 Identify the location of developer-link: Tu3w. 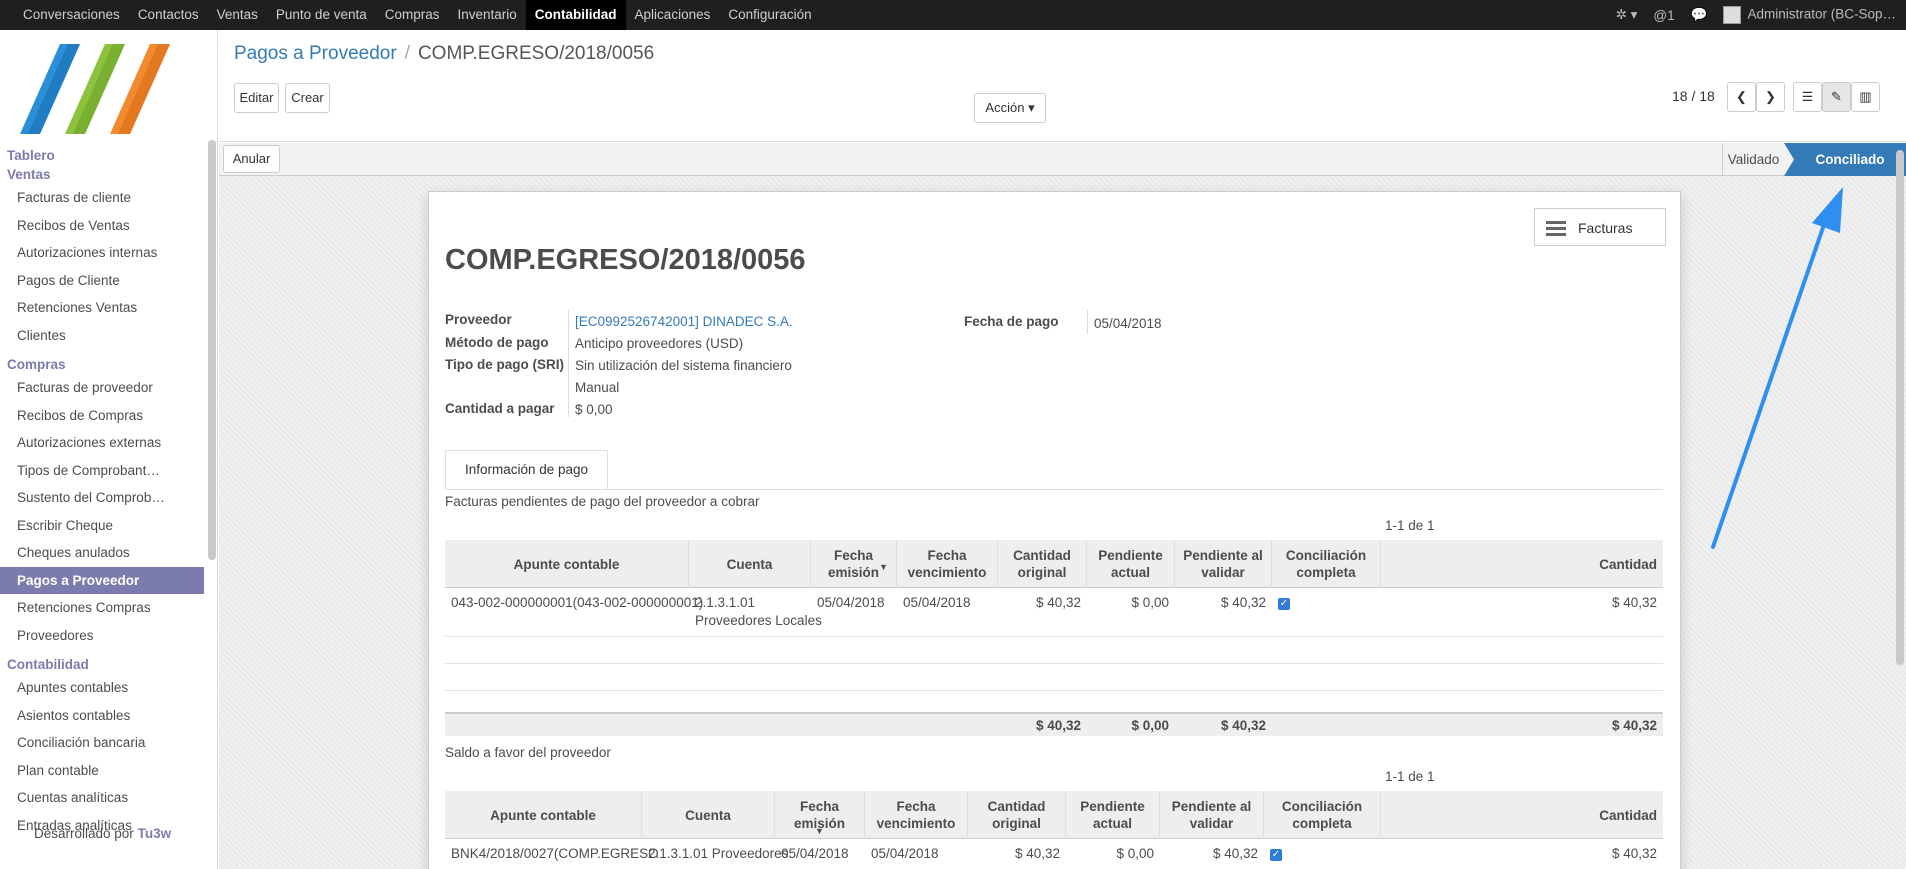
(155, 833).